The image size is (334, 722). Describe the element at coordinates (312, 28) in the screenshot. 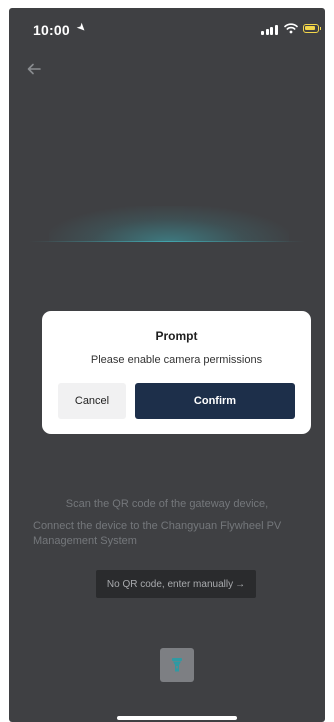

I see `battery-charging-icon` at that location.